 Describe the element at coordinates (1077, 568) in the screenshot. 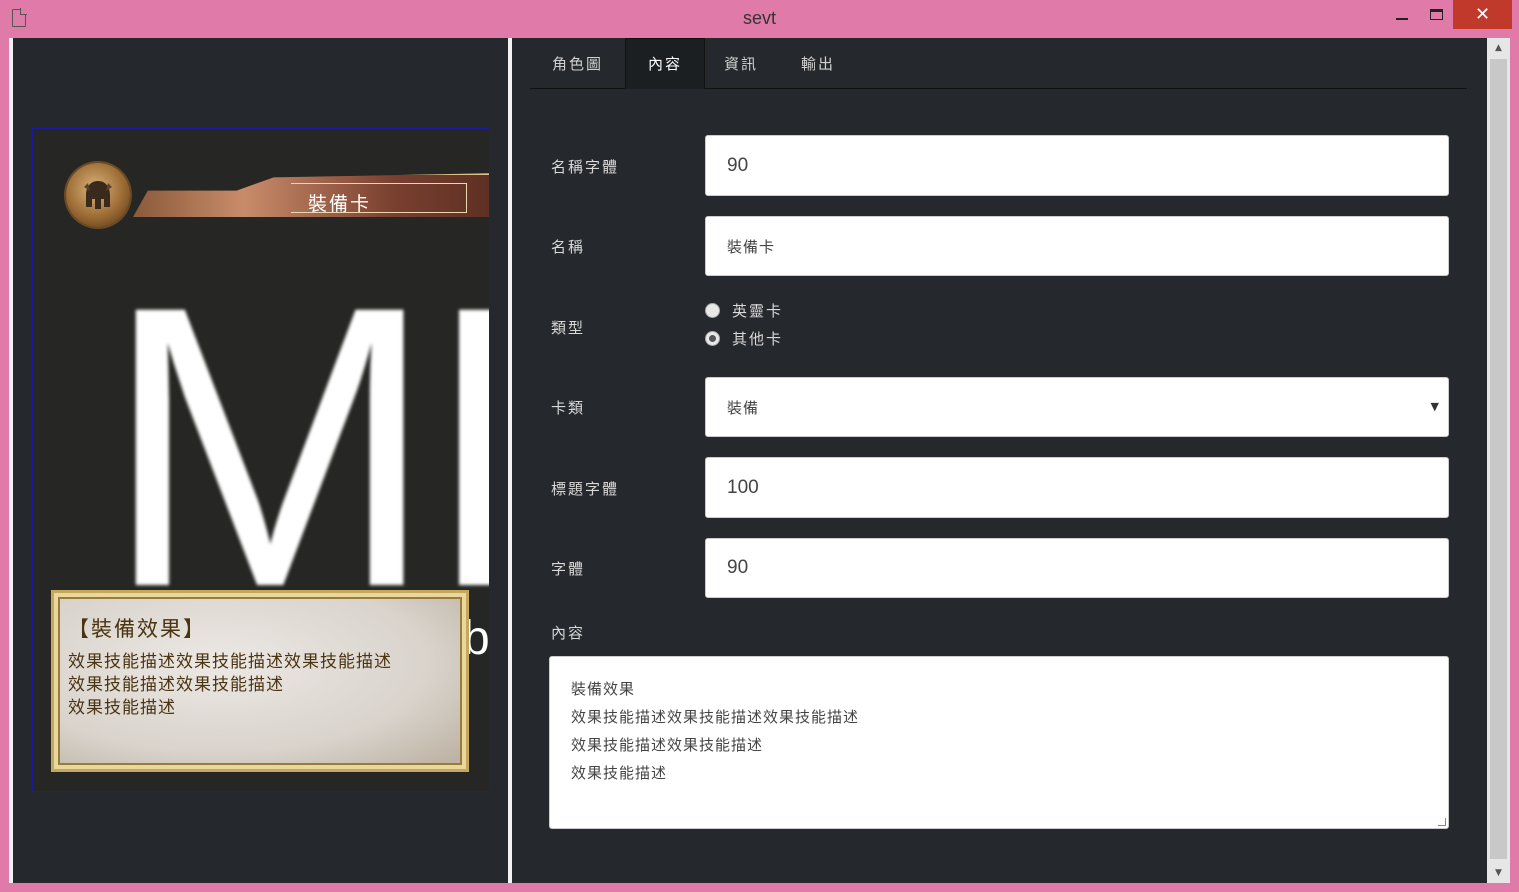

I see `font-input: 90` at that location.